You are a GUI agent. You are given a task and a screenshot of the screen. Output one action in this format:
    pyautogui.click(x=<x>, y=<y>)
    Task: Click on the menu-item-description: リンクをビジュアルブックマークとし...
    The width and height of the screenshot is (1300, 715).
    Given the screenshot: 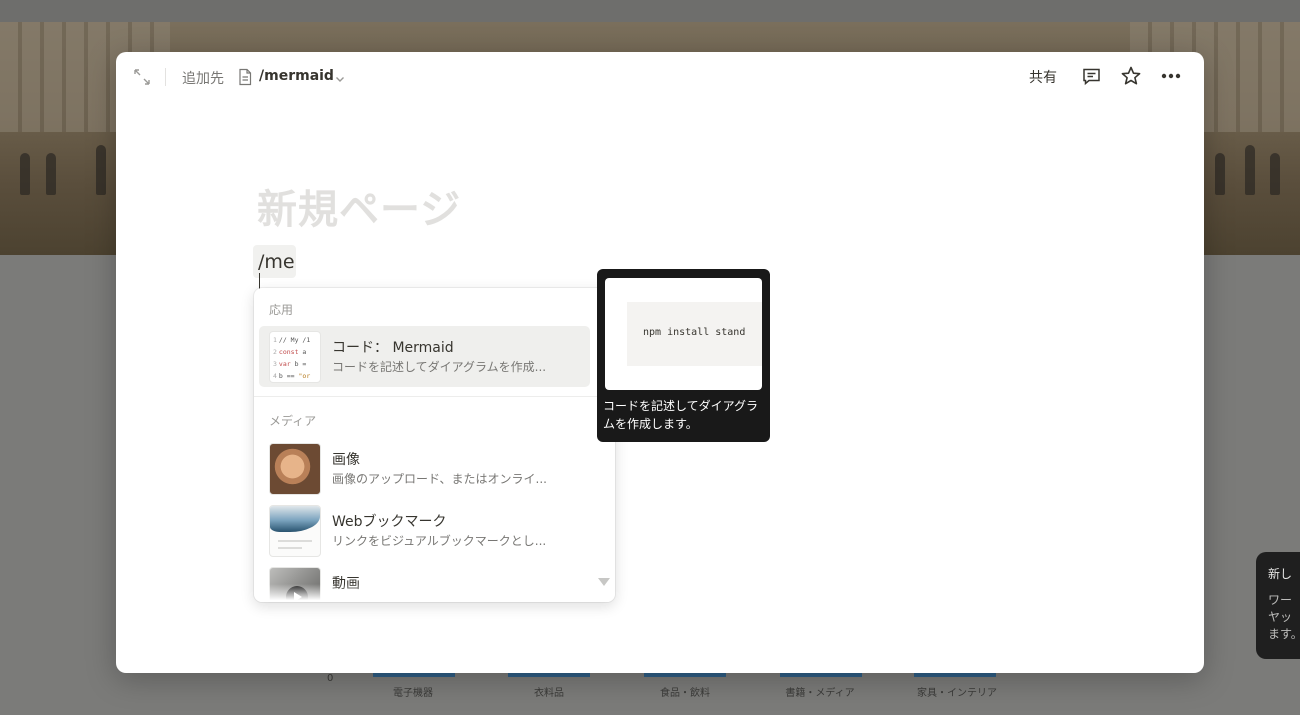 What is the action you would take?
    pyautogui.click(x=439, y=541)
    